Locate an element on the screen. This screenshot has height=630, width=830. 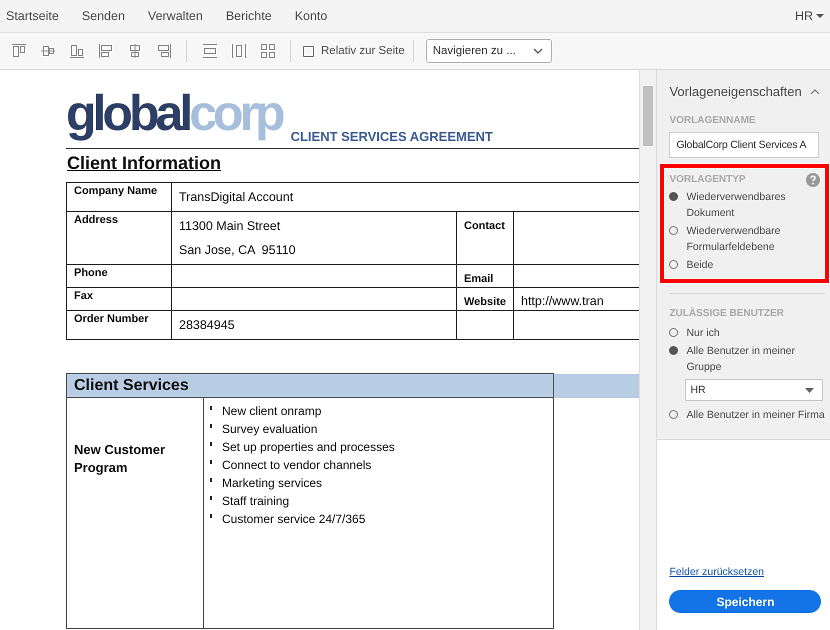
table-cell: Website is located at coordinates (485, 299).